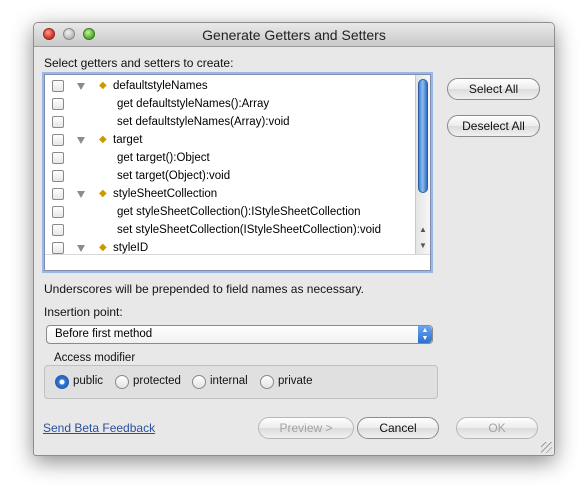  Describe the element at coordinates (174, 176) in the screenshot. I see `method-signature: set target(Object):void` at that location.